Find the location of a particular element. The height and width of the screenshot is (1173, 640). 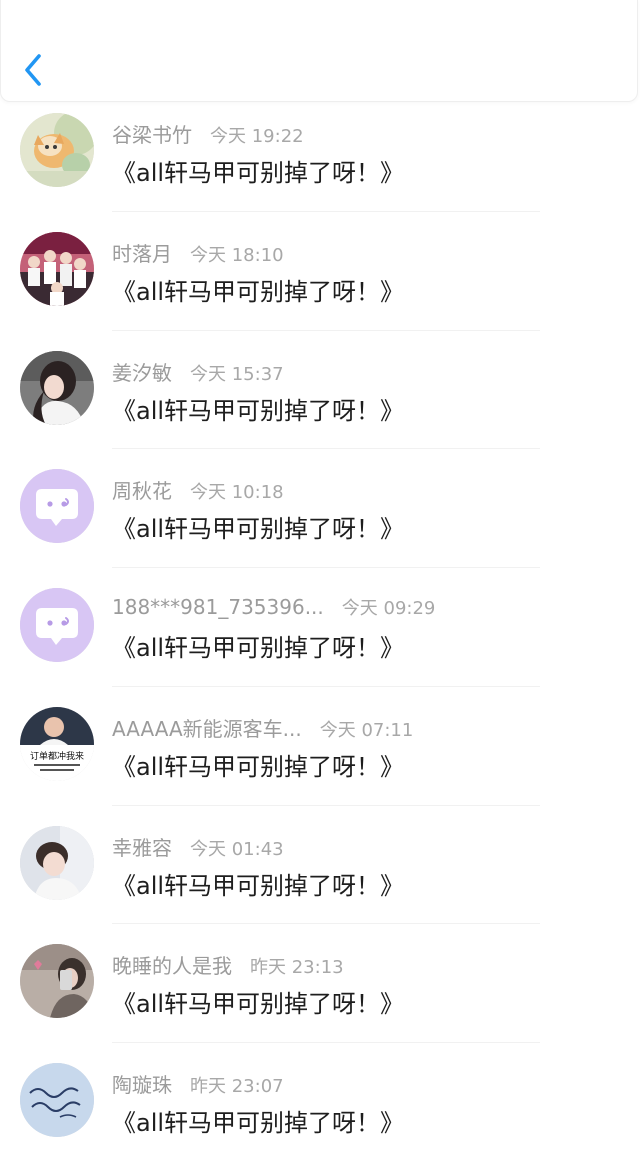

commenter-name: 时落月 is located at coordinates (142, 252).